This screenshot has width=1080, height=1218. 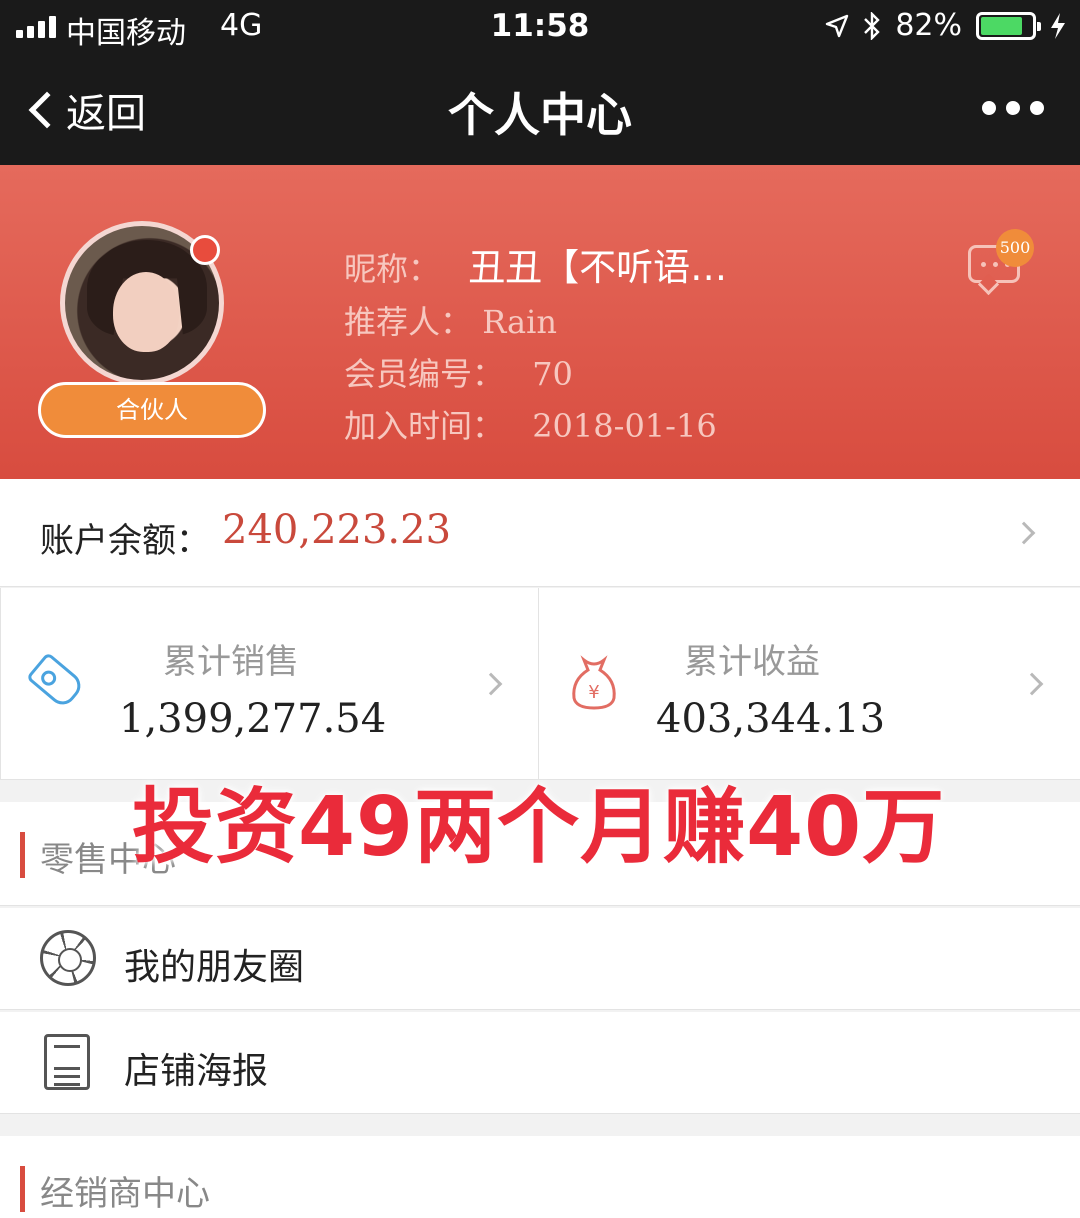 I want to click on money-bag-icon: ¥, so click(x=594, y=682).